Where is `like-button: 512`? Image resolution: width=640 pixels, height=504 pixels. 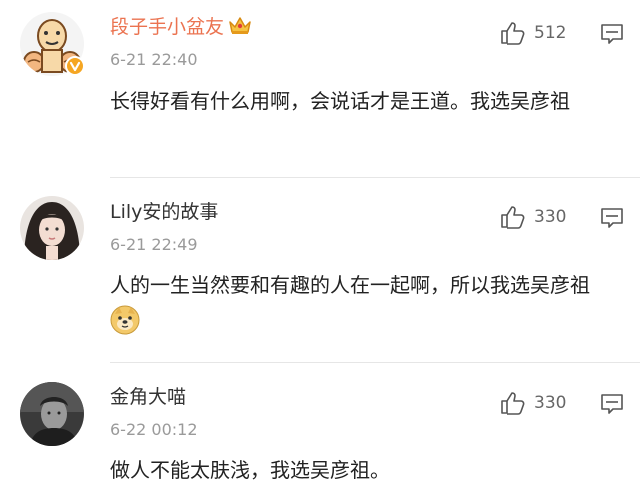 like-button: 512 is located at coordinates (533, 33).